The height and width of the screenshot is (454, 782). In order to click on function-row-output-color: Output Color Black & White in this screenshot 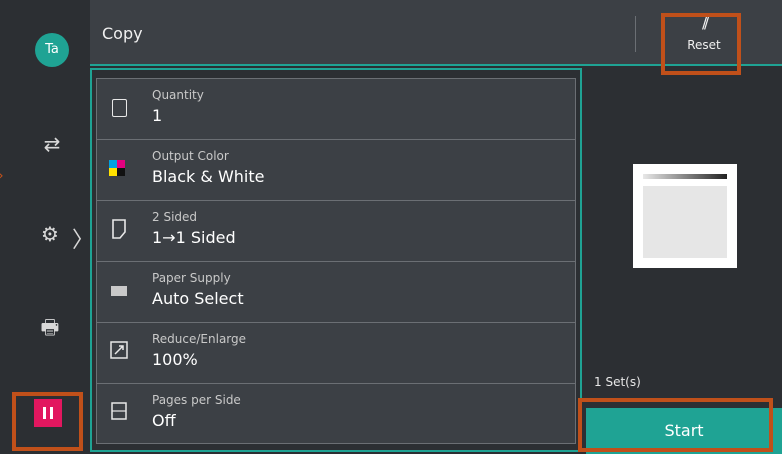, I will do `click(336, 169)`.